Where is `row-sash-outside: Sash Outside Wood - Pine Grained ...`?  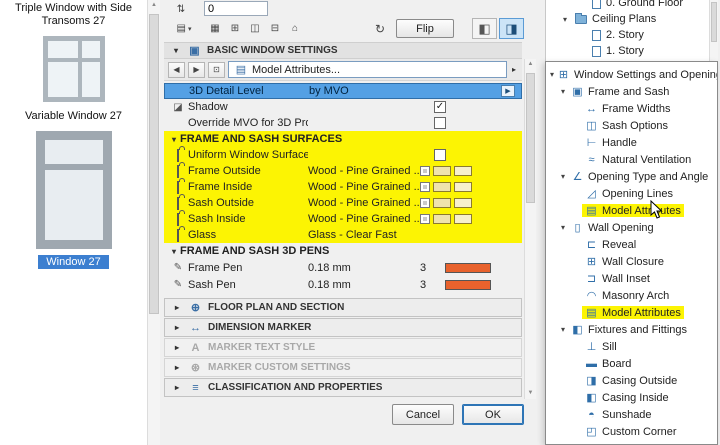
row-sash-outside: Sash Outside Wood - Pine Grained ... is located at coordinates (343, 203).